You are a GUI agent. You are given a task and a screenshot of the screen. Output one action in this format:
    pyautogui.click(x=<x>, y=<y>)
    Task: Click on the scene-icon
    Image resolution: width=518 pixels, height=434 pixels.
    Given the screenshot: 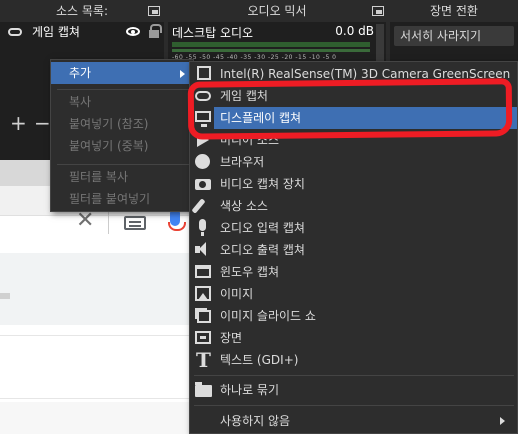 What is the action you would take?
    pyautogui.click(x=203, y=337)
    